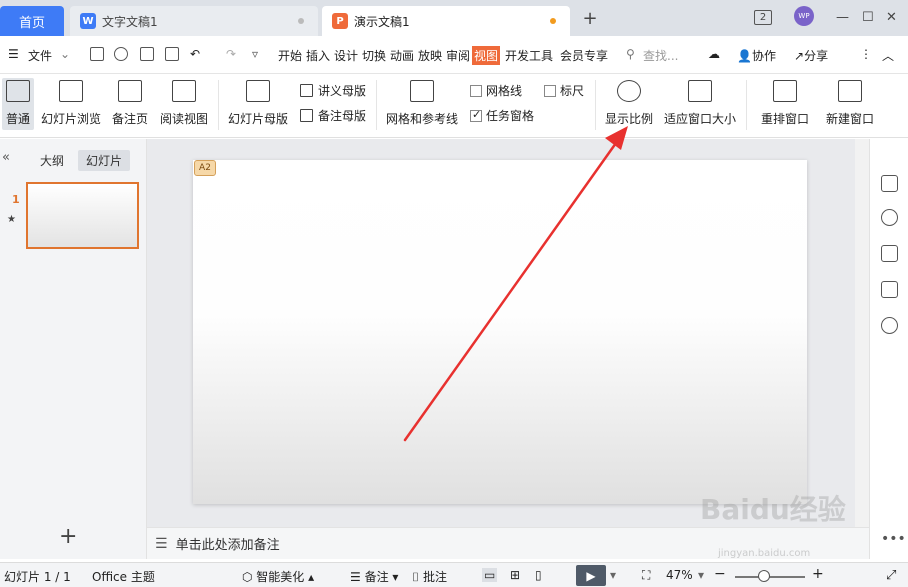 Image resolution: width=908 pixels, height=587 pixels. I want to click on menu-review: 审阅, so click(458, 55).